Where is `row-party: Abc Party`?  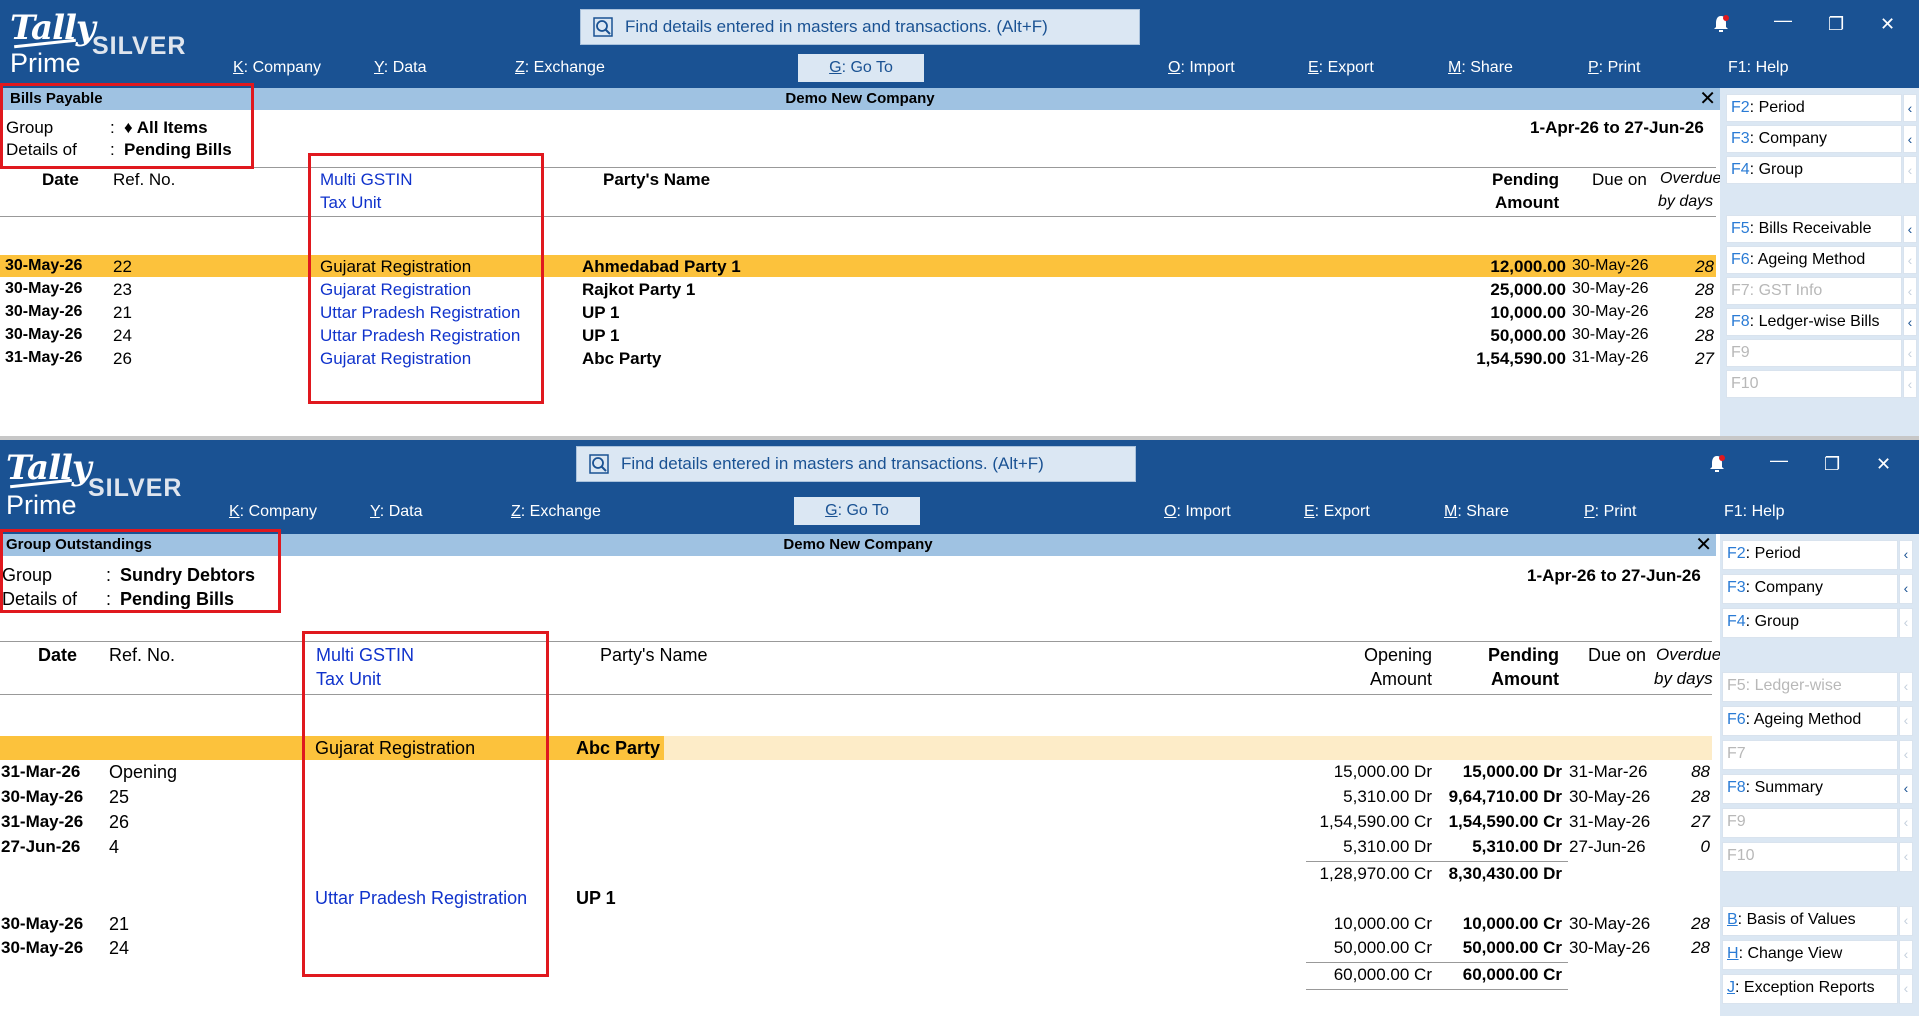
row-party: Abc Party is located at coordinates (622, 358).